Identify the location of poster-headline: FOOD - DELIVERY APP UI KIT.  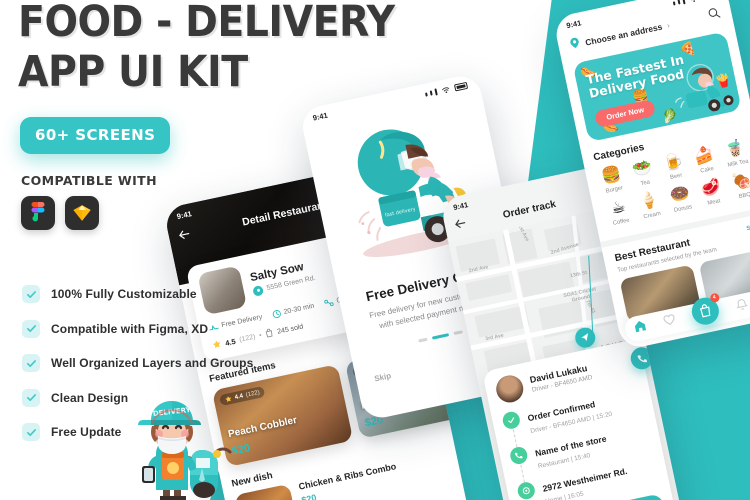
(206, 47).